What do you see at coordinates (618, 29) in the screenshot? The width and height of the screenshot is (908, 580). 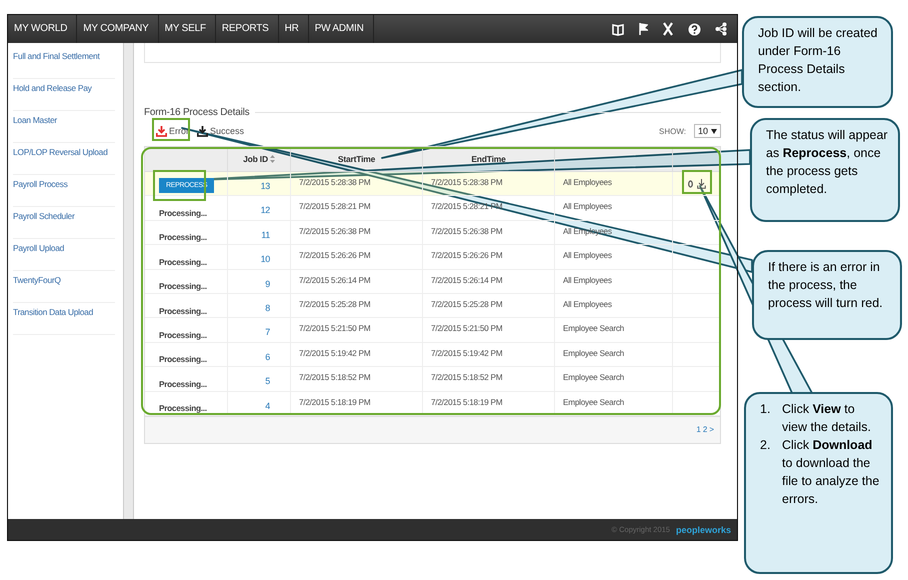 I see `book-icon` at bounding box center [618, 29].